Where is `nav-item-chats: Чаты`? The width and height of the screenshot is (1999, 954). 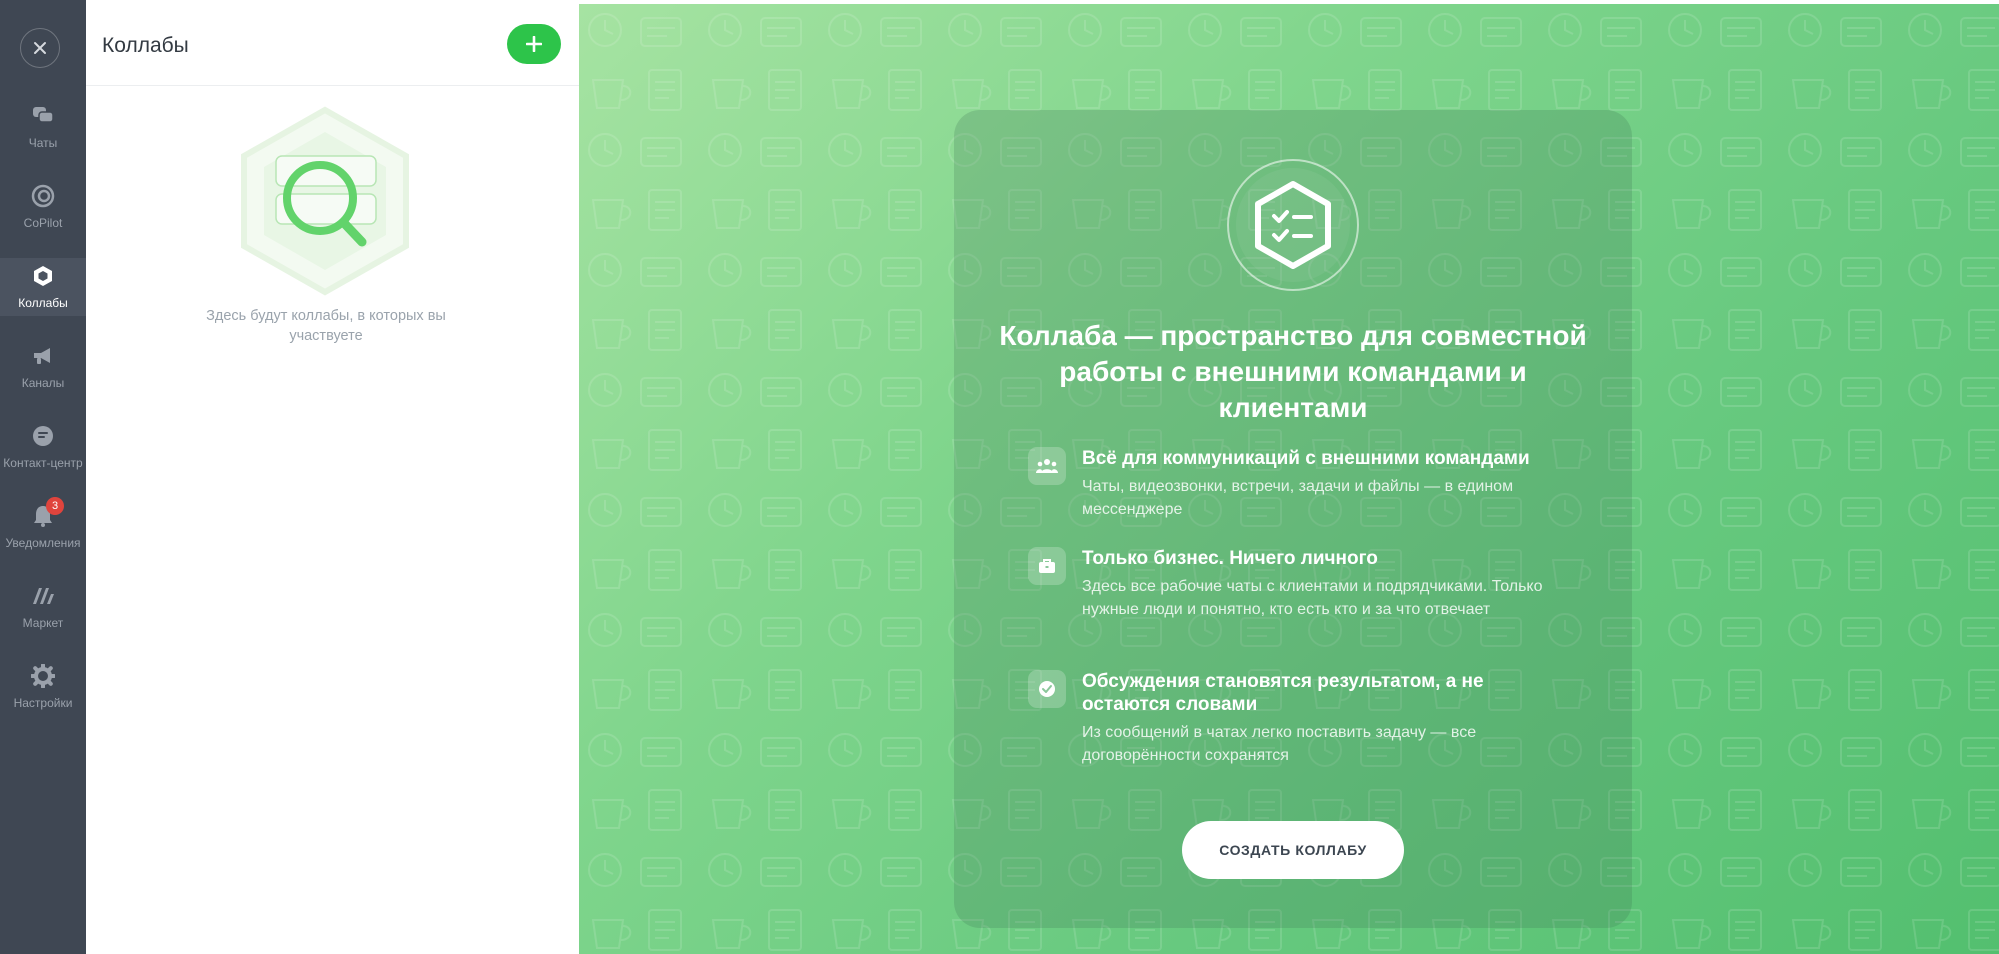
nav-item-chats: Чаты is located at coordinates (43, 127).